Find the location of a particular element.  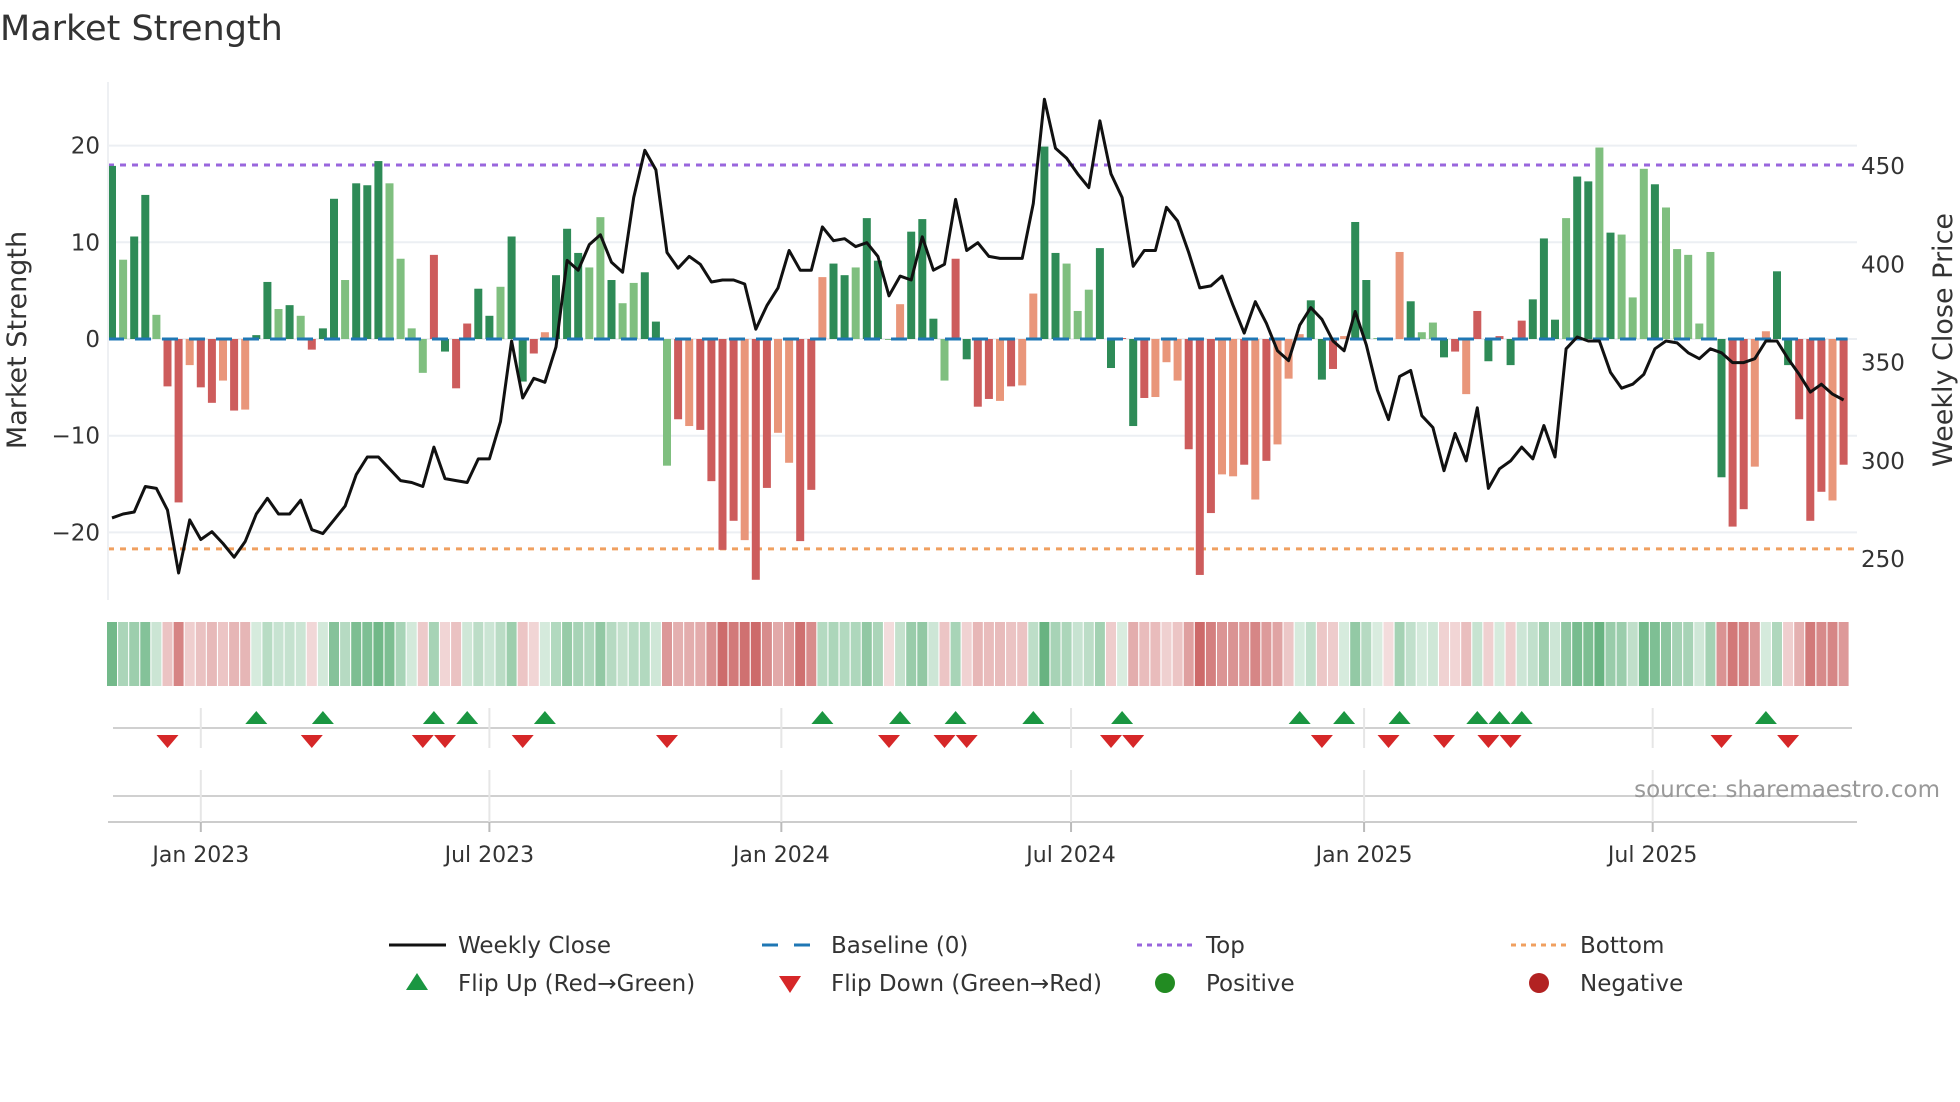

y-tick-label: 20 is located at coordinates (85, 147).